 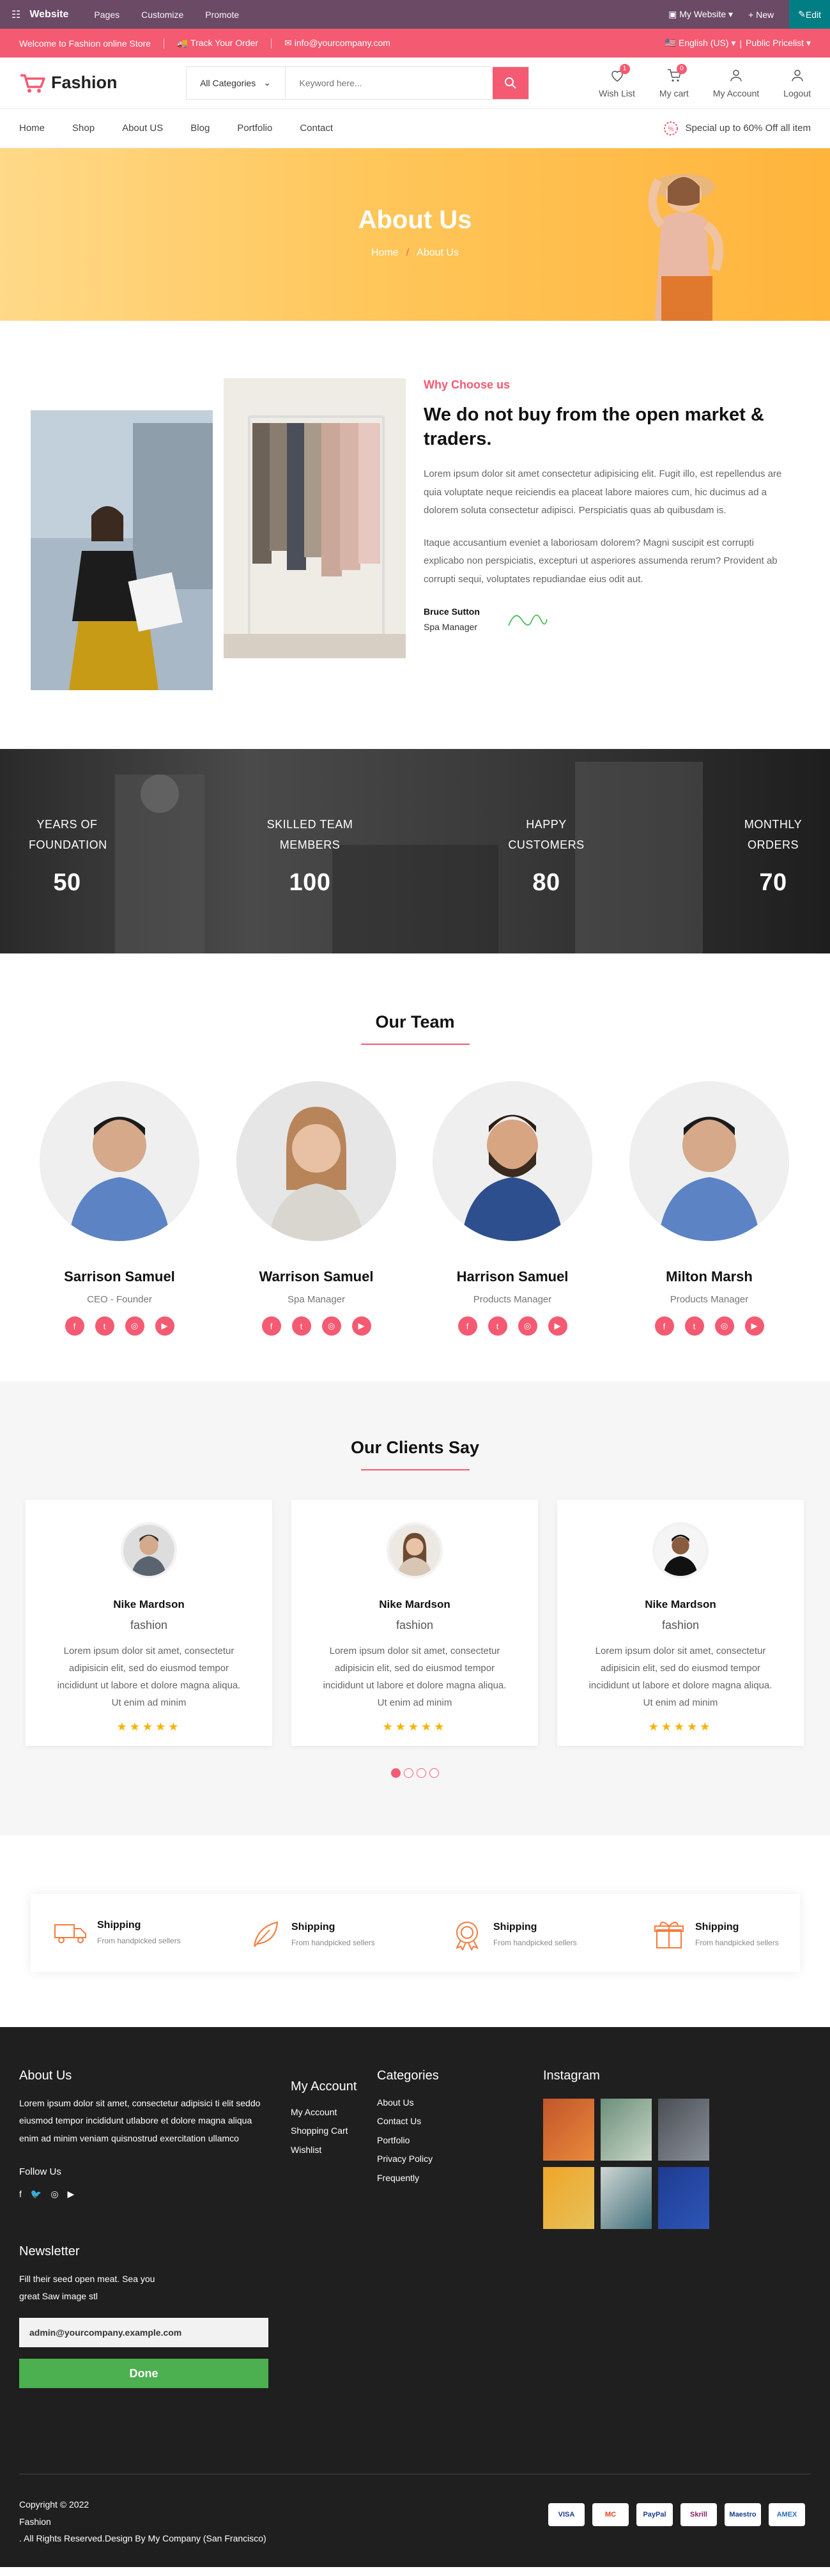 I want to click on my-website-dropdown: ▣ My Website ▾, so click(x=700, y=14).